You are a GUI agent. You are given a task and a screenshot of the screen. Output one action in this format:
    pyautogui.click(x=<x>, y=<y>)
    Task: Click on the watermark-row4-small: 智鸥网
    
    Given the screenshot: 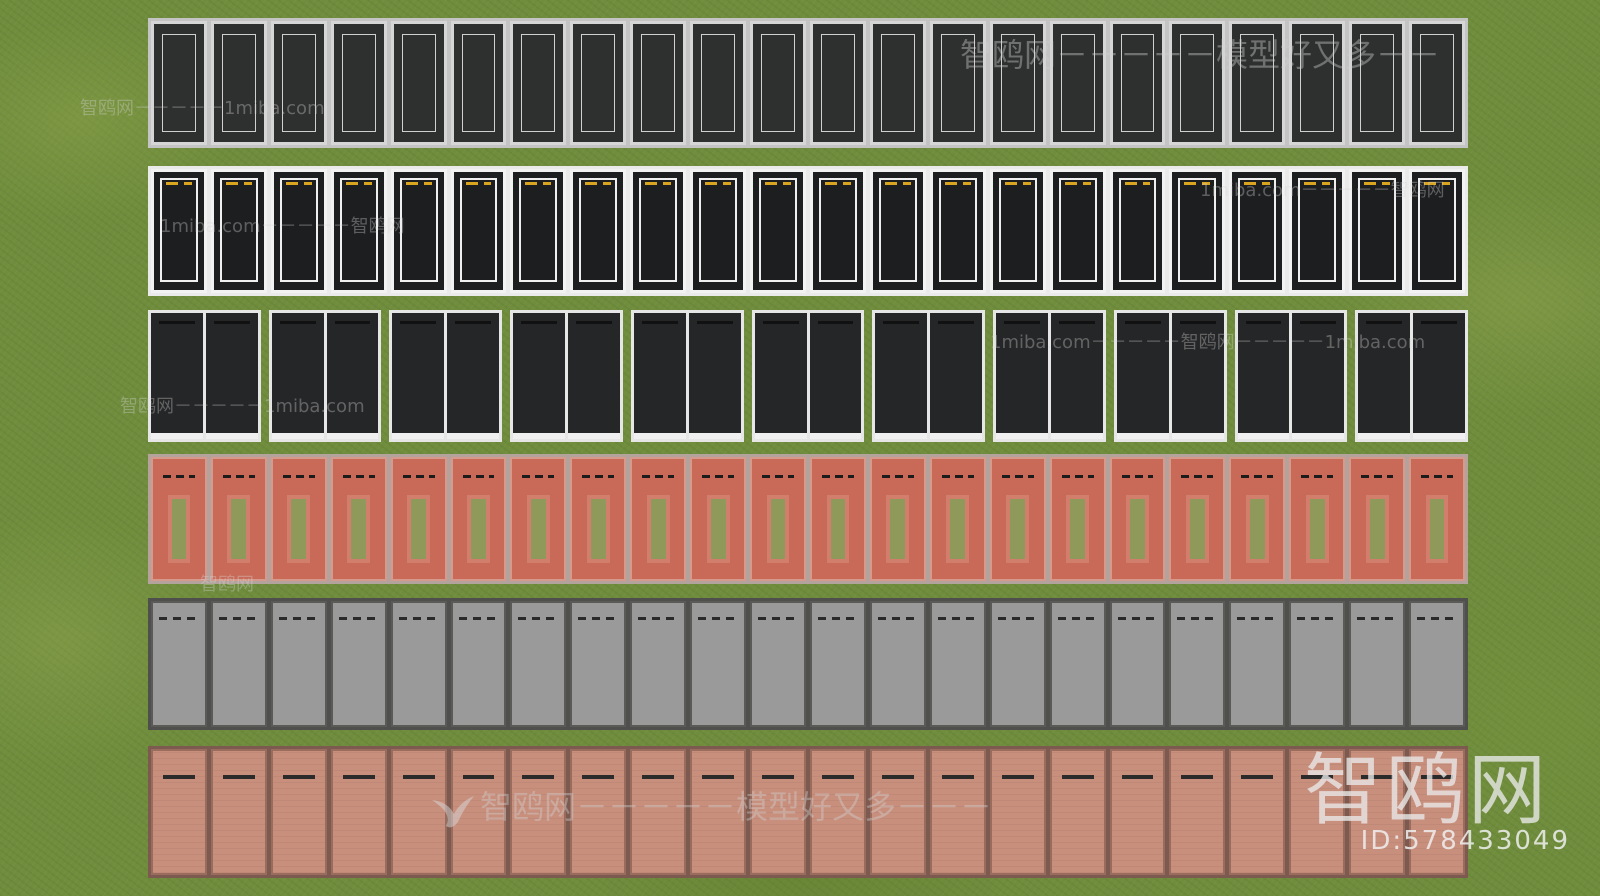 What is the action you would take?
    pyautogui.click(x=227, y=584)
    